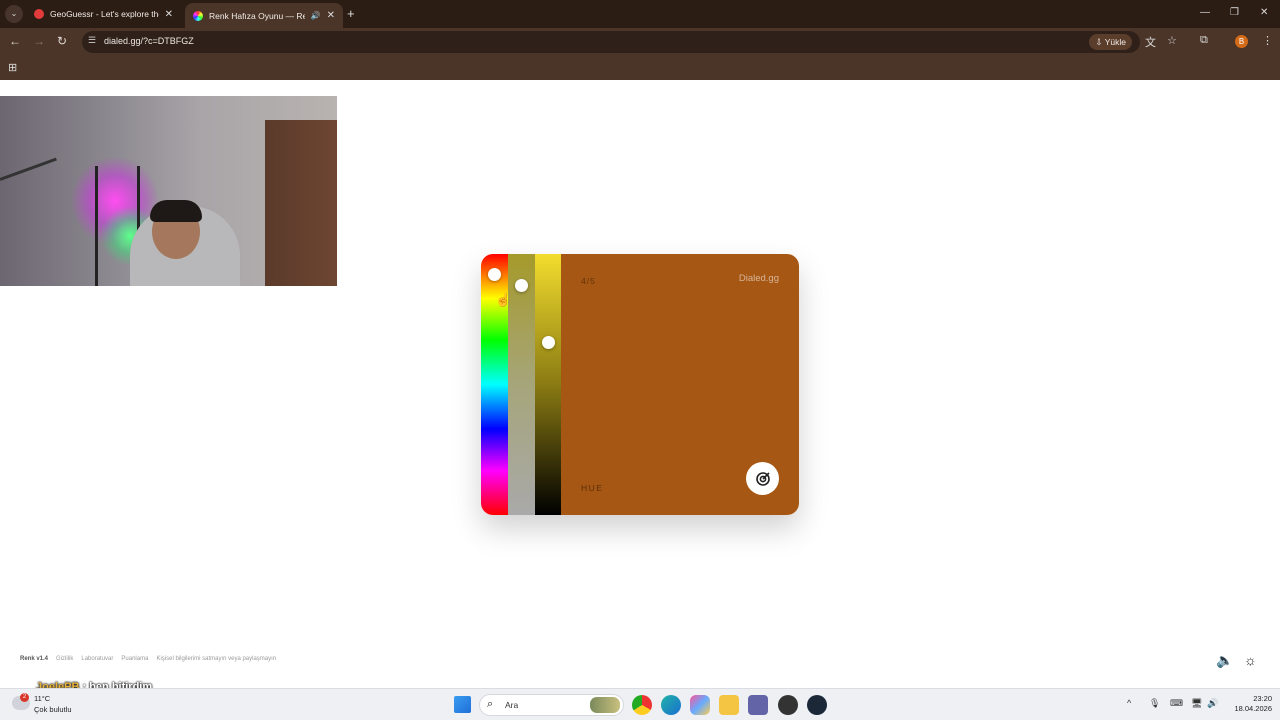  I want to click on apps-grid-icon: ⊞, so click(12, 67).